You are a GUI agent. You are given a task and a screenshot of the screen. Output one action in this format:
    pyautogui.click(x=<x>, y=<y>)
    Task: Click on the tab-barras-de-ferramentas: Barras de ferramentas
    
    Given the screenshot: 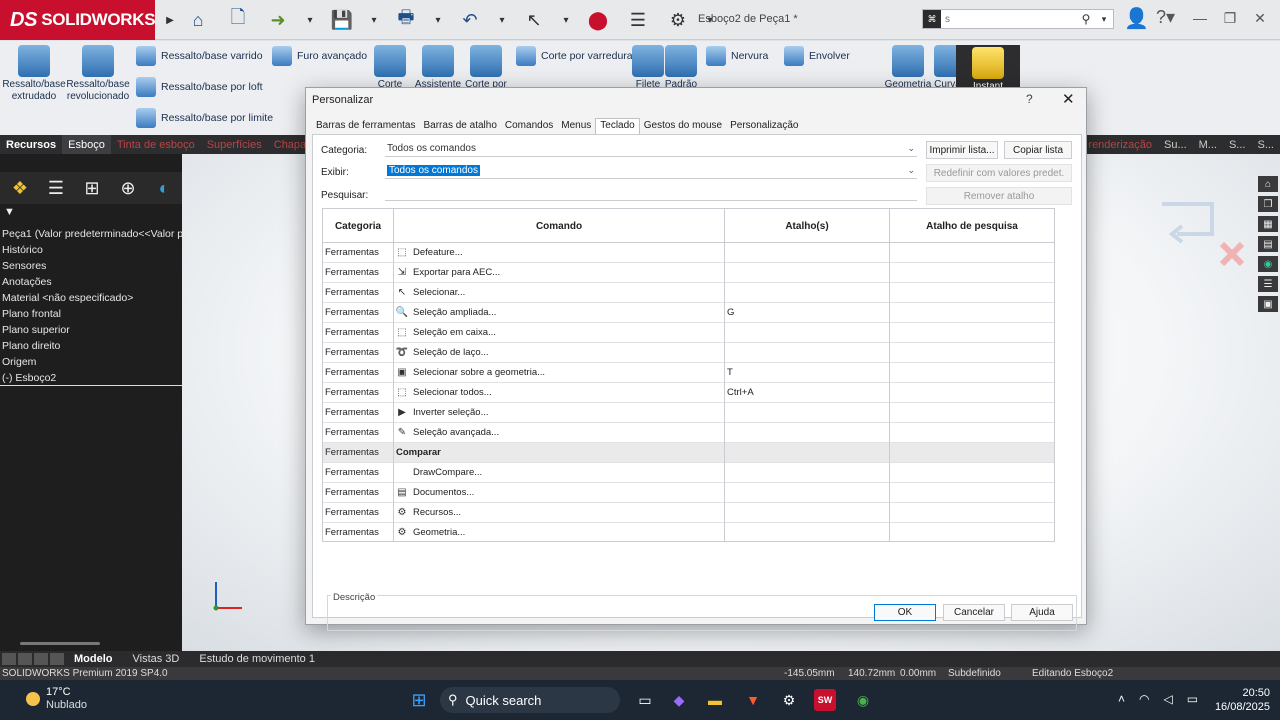 What is the action you would take?
    pyautogui.click(x=366, y=126)
    